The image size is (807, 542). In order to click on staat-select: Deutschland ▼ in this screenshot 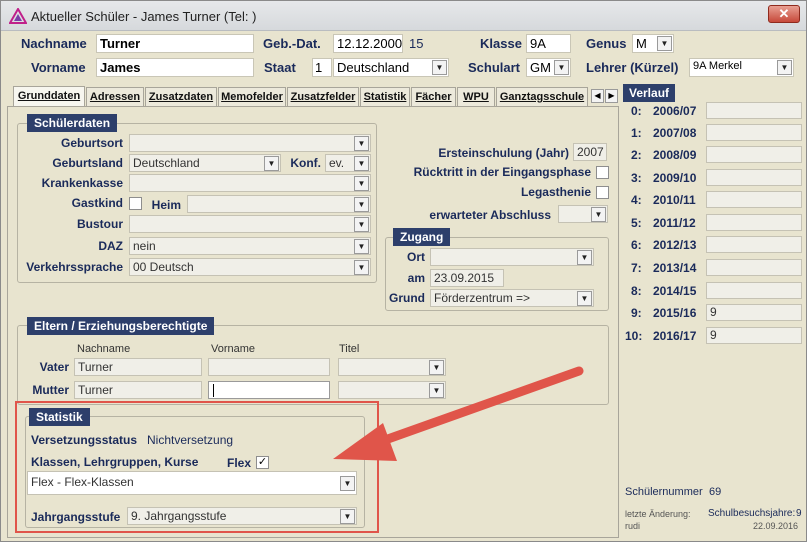, I will do `click(391, 67)`.